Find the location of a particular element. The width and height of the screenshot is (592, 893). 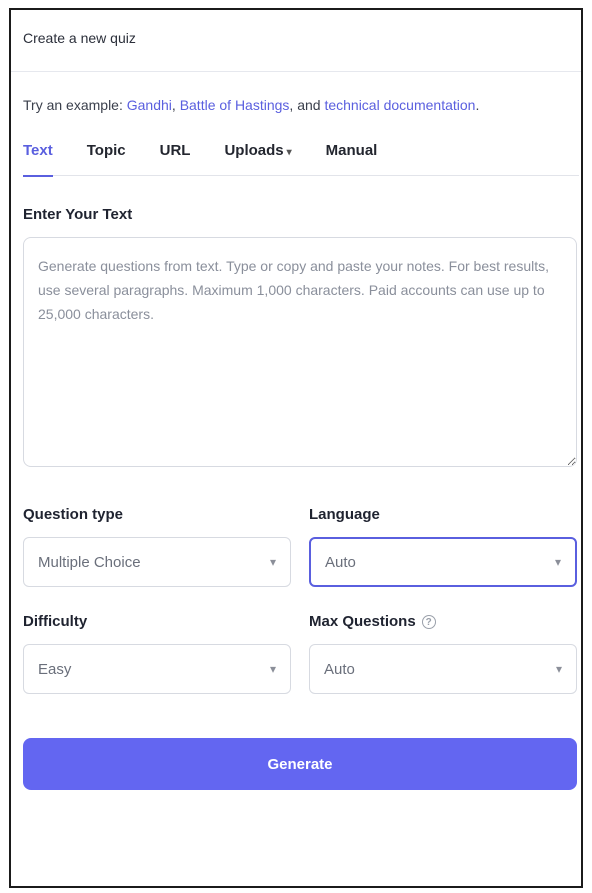

example-link-gandhi: Gandhi is located at coordinates (149, 105).